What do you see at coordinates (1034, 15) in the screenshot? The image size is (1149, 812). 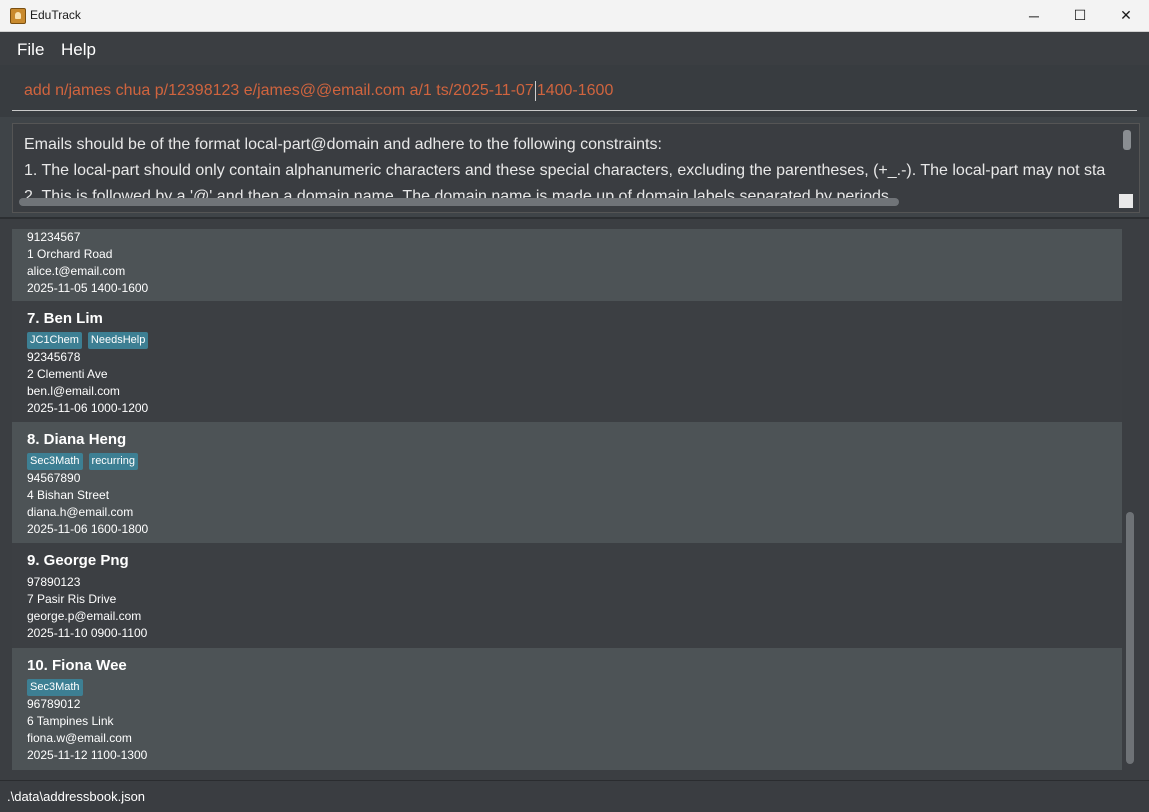 I see `minimize-button: ─` at bounding box center [1034, 15].